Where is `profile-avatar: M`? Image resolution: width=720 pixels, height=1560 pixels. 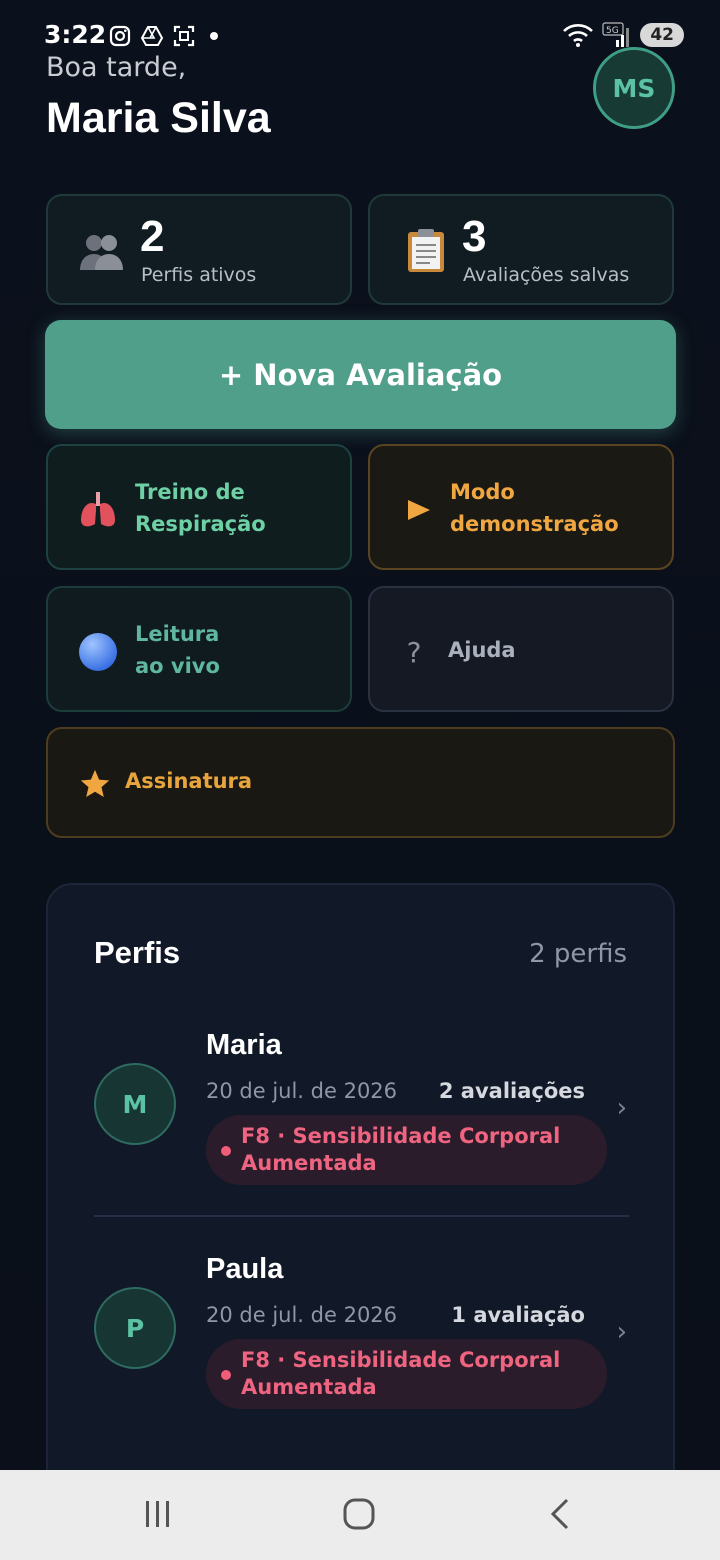 profile-avatar: M is located at coordinates (135, 1104).